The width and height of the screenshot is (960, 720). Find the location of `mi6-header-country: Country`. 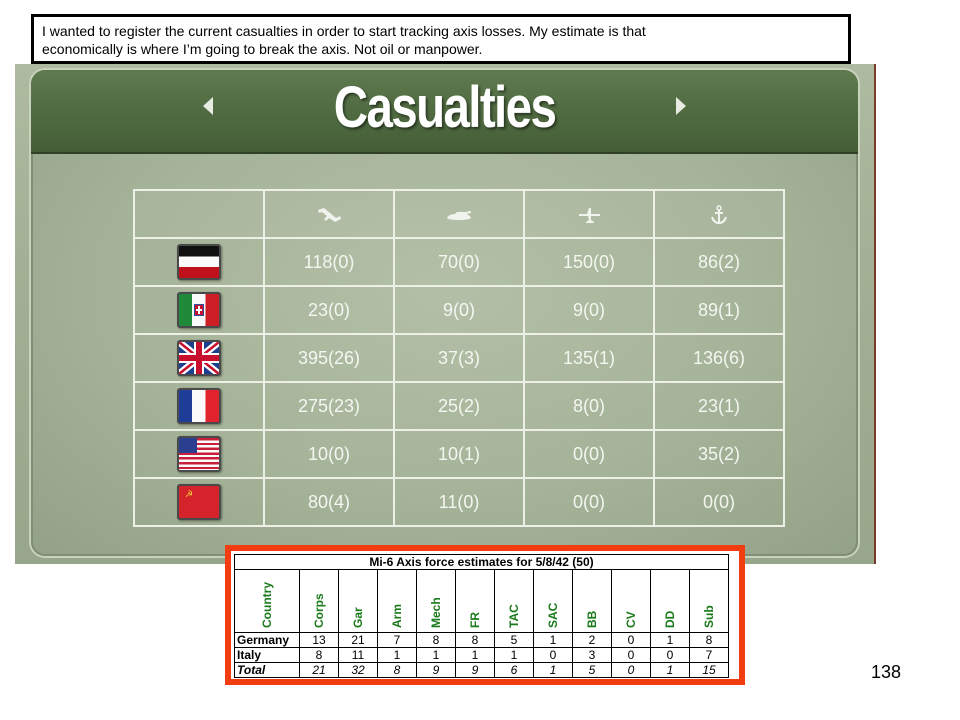

mi6-header-country: Country is located at coordinates (267, 601).